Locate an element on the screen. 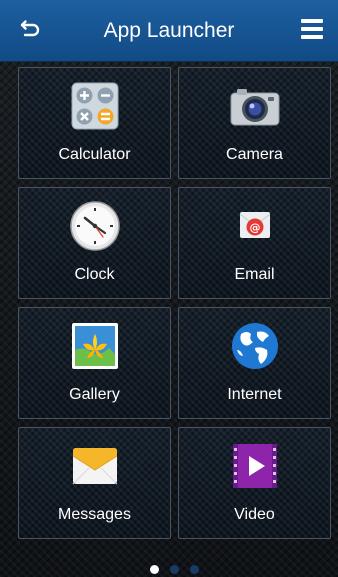 The width and height of the screenshot is (338, 577). app-label: Internet is located at coordinates (254, 394).